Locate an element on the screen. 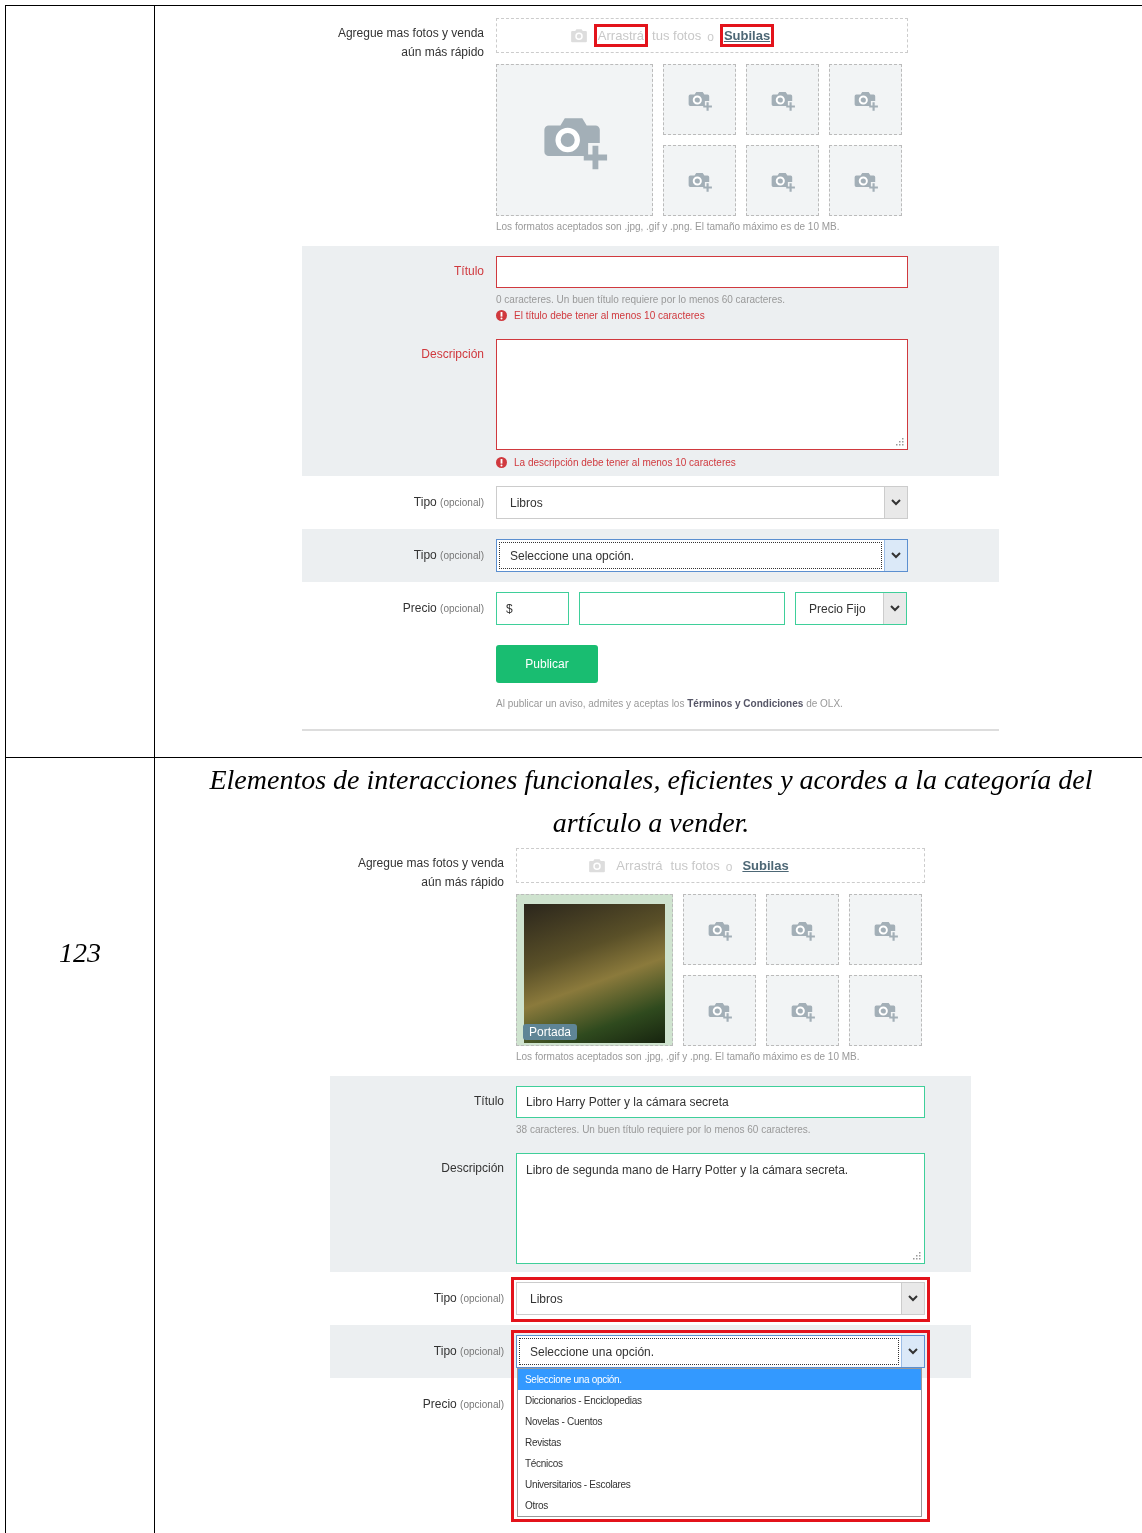 Image resolution: width=1142 pixels, height=1533 pixels. cover-badge: Portada is located at coordinates (550, 1032).